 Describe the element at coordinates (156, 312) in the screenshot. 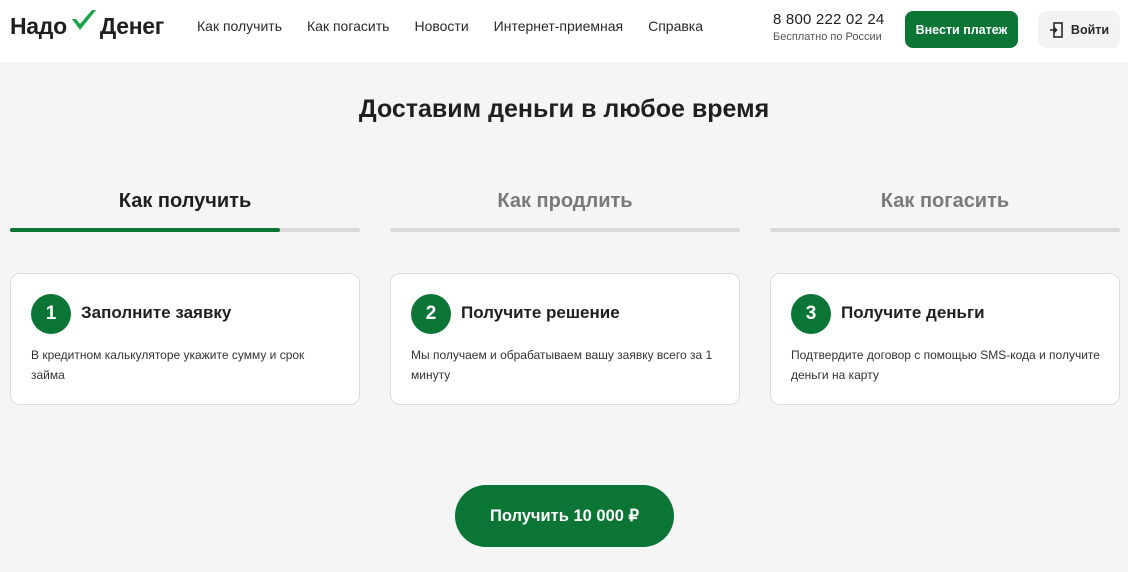

I see `step-title: Заполните заявку` at that location.